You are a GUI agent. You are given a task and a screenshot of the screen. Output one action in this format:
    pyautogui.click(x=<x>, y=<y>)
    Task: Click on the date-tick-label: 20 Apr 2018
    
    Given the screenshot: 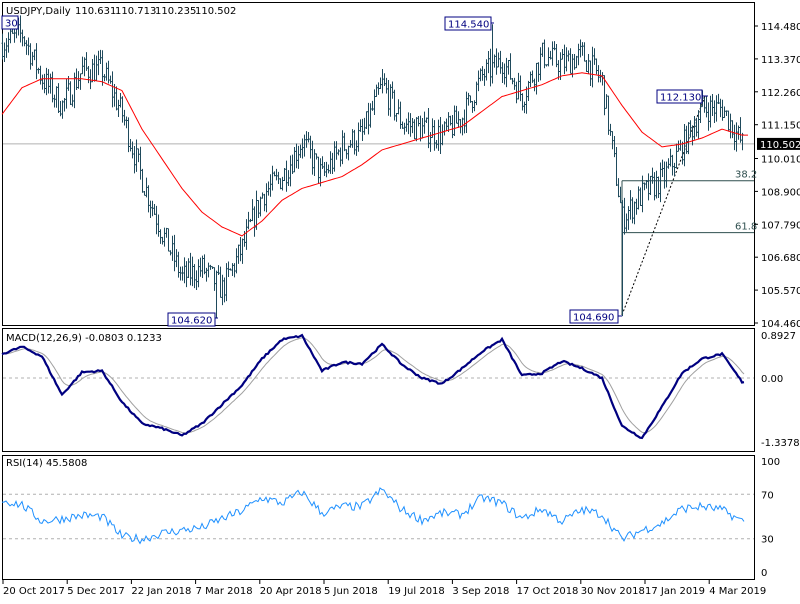 What is the action you would take?
    pyautogui.click(x=291, y=591)
    